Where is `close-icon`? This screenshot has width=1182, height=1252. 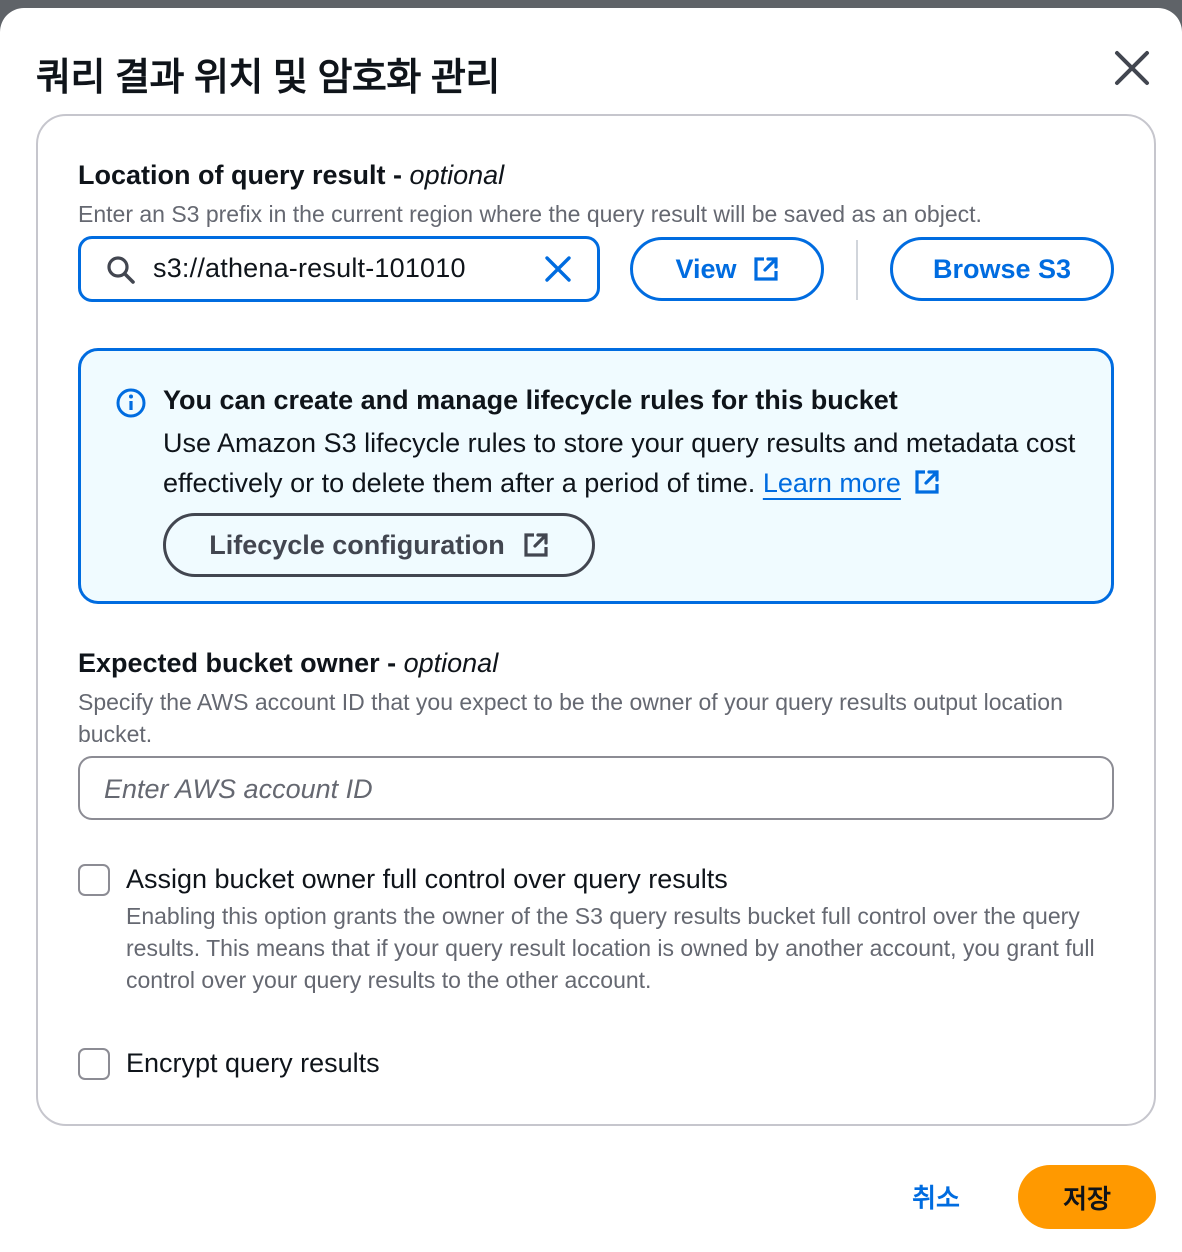
close-icon is located at coordinates (1132, 68).